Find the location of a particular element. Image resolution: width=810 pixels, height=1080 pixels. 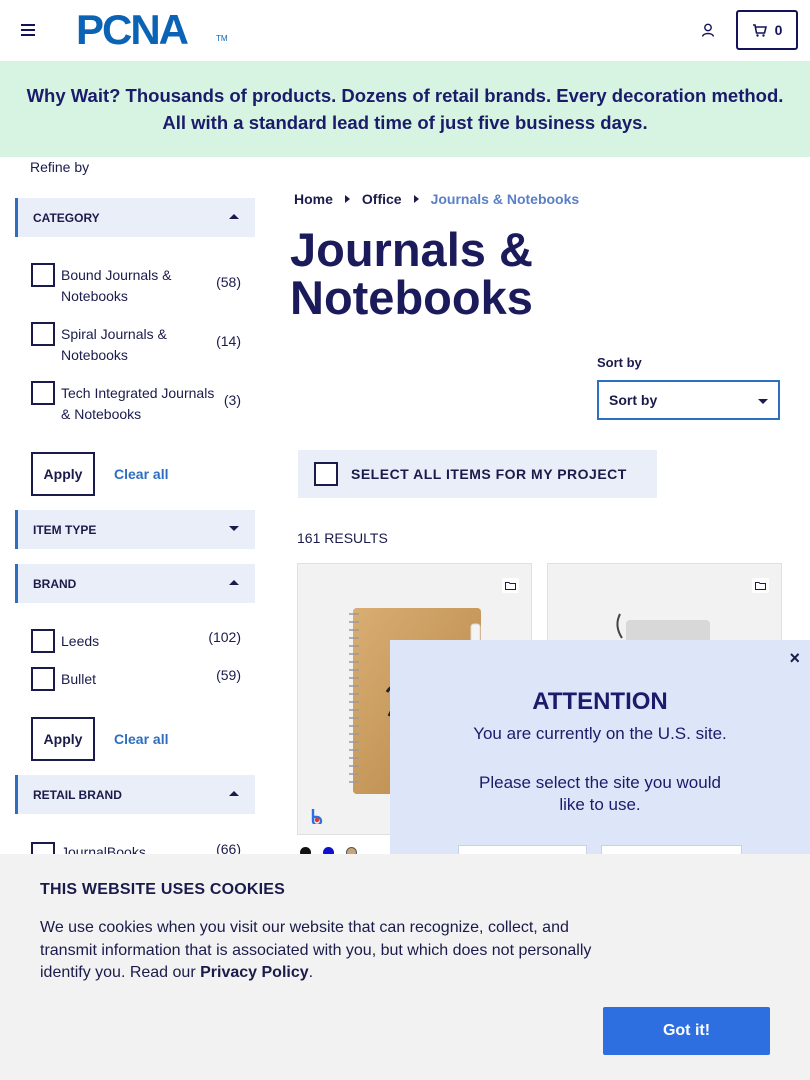

brand-apply-button: Apply is located at coordinates (63, 739).